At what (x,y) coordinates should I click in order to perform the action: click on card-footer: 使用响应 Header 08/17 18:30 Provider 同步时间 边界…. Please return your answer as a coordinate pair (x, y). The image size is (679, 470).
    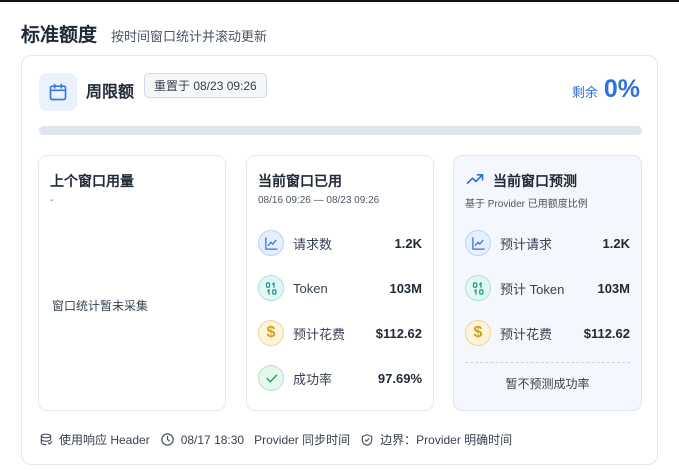
    Looking at the image, I should click on (280, 439).